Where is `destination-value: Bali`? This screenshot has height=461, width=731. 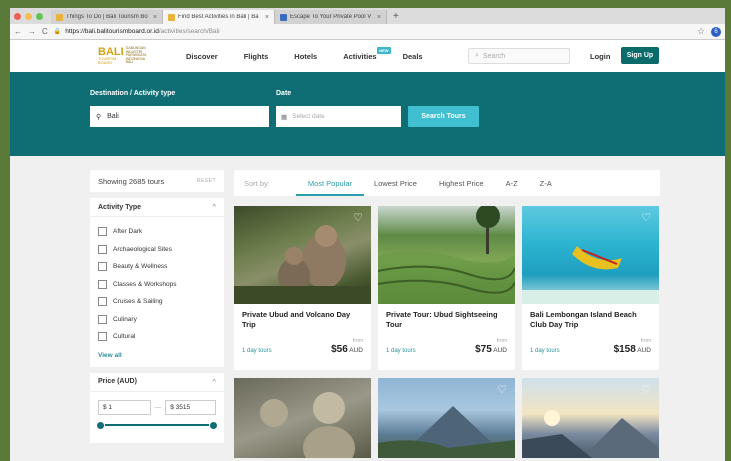 destination-value: Bali is located at coordinates (113, 116).